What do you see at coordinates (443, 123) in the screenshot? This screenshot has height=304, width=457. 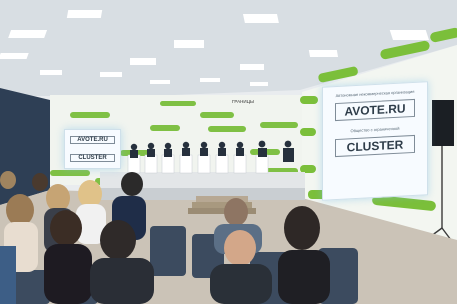 I see `loudspeaker` at bounding box center [443, 123].